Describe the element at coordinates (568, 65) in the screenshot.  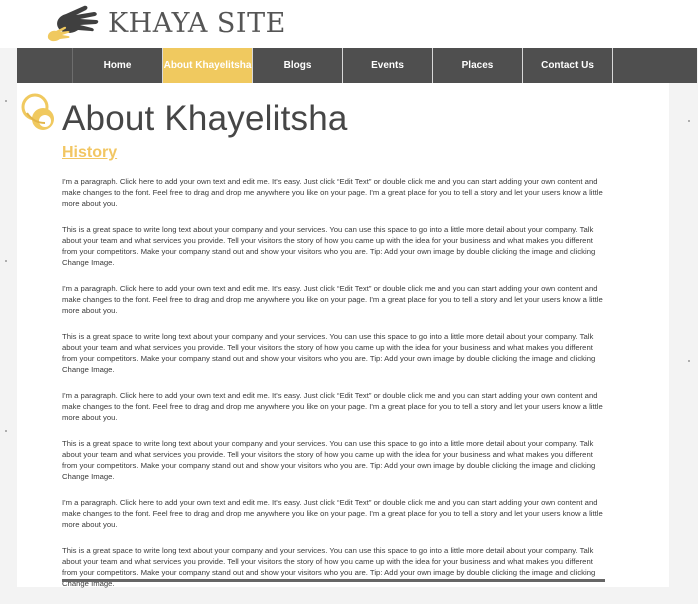
I see `nav-item-contact-us: Contact Us` at that location.